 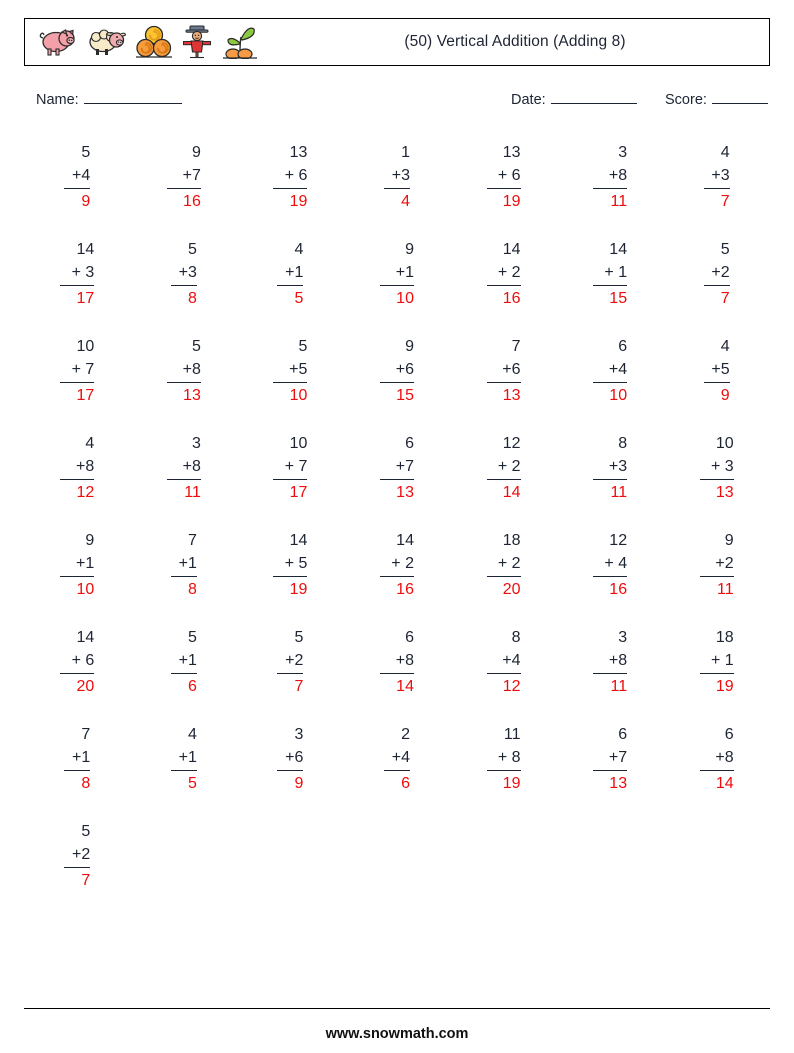 I want to click on score-field-group: Score:, so click(x=716, y=100).